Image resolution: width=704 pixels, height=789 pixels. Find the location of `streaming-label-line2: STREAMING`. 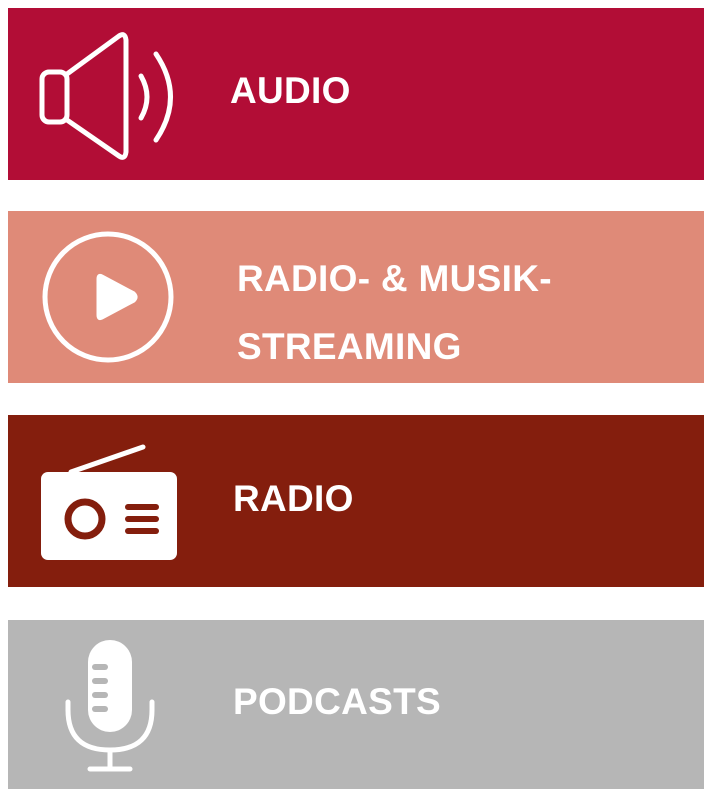

streaming-label-line2: STREAMING is located at coordinates (349, 346).